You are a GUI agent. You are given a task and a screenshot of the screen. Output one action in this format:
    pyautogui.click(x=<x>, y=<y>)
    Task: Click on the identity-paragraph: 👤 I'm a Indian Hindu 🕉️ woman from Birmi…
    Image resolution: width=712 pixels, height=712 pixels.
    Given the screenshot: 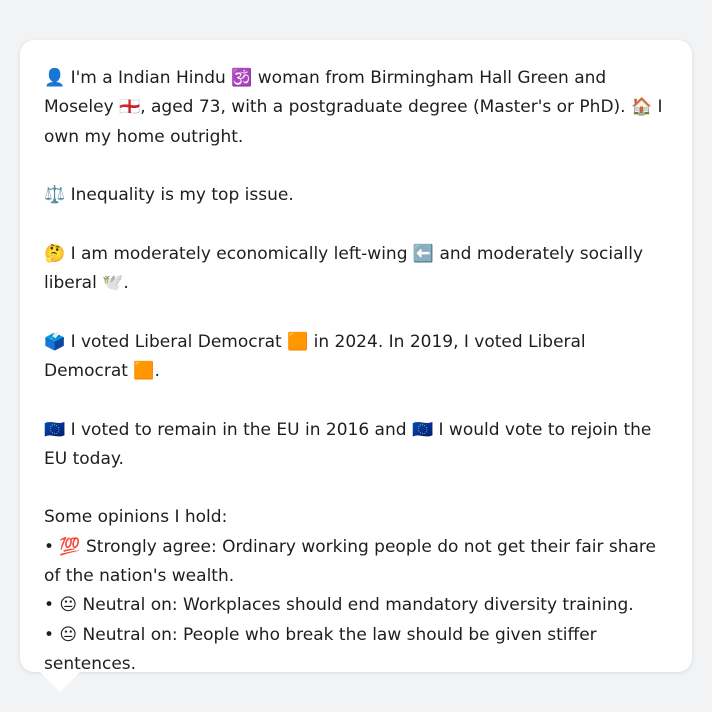 What is the action you would take?
    pyautogui.click(x=353, y=107)
    